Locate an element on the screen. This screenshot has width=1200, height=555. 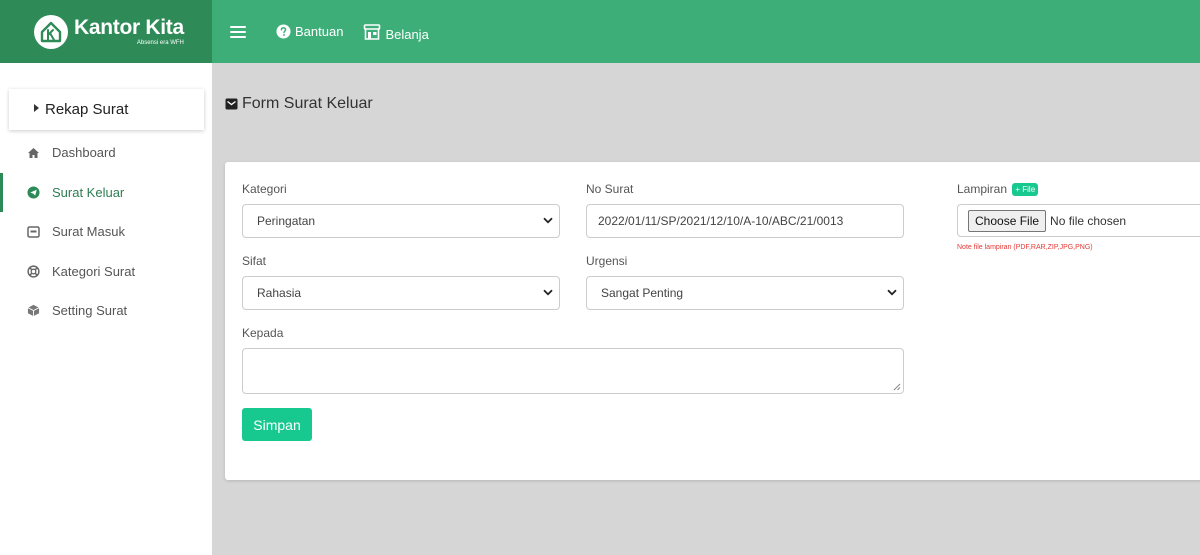
help-icon is located at coordinates (283, 31).